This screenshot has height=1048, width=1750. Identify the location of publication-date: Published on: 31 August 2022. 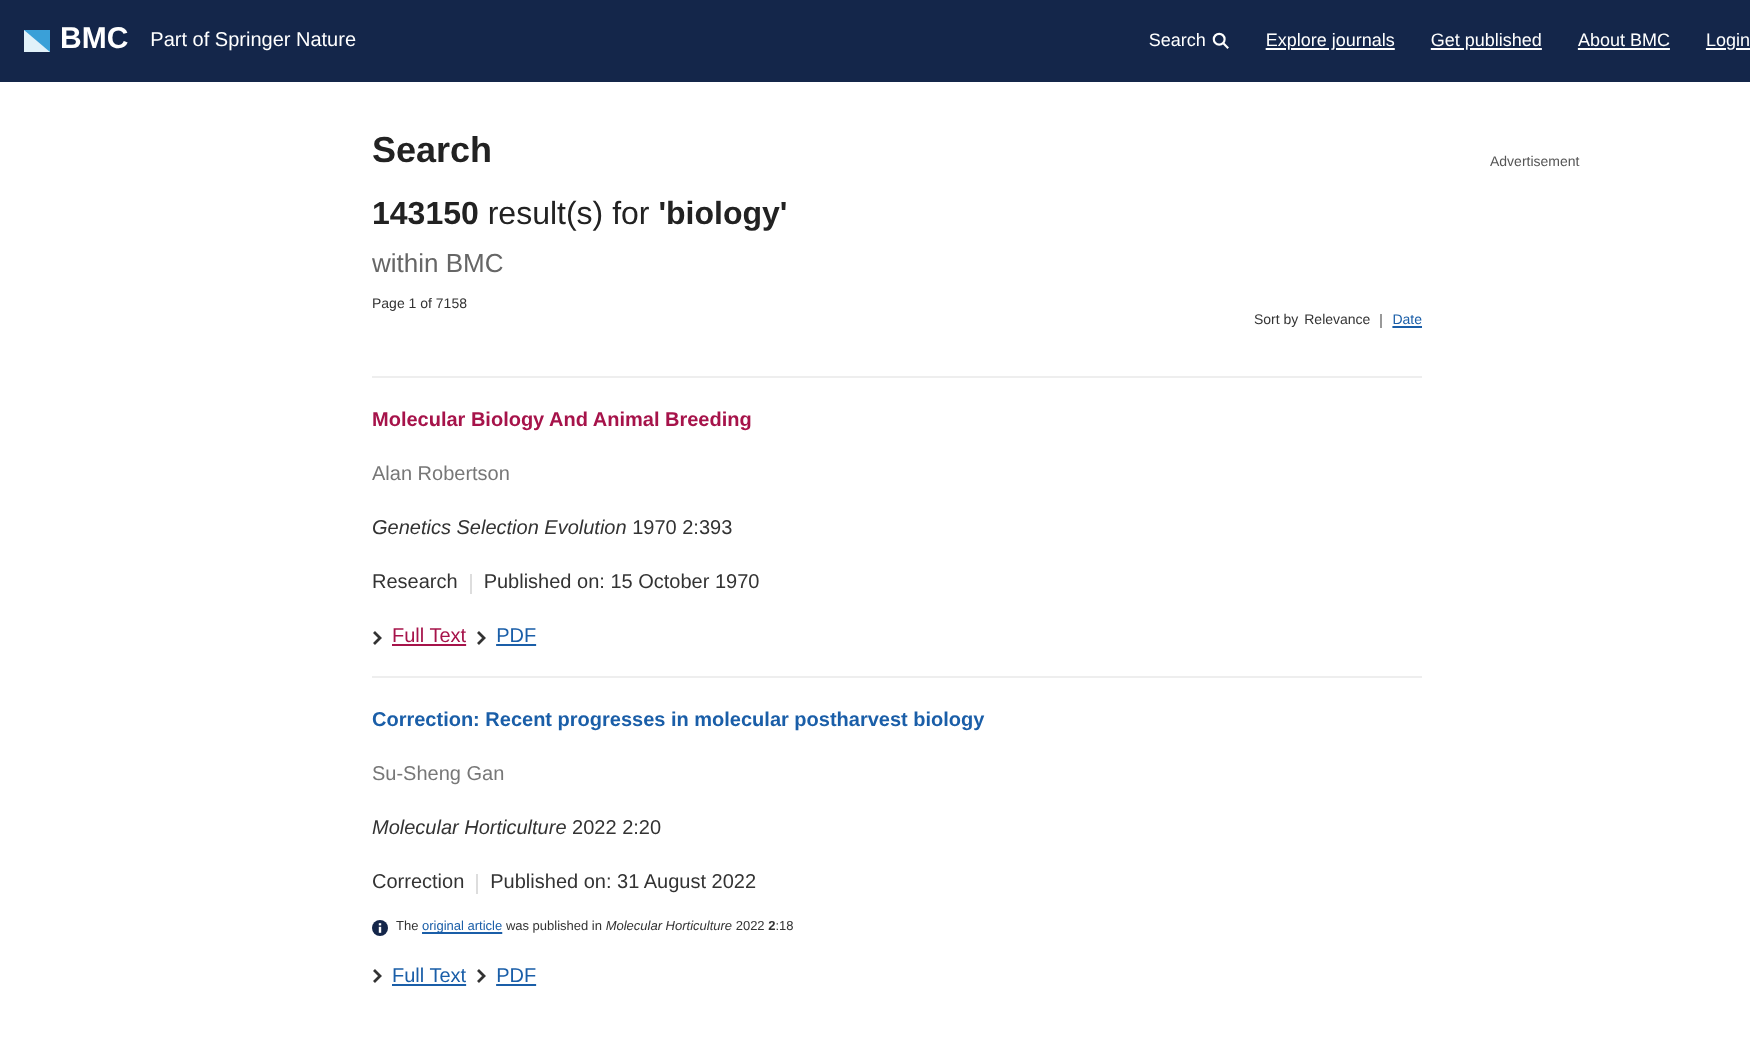
(623, 884).